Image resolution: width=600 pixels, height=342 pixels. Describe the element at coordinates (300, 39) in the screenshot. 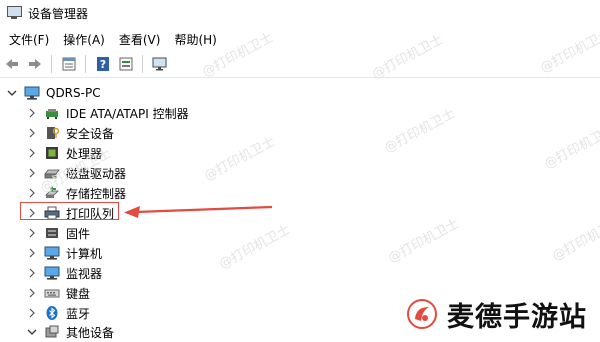

I see `menu-bar: 文件(F) 操作(A) 查看(V) 帮助(H)` at that location.